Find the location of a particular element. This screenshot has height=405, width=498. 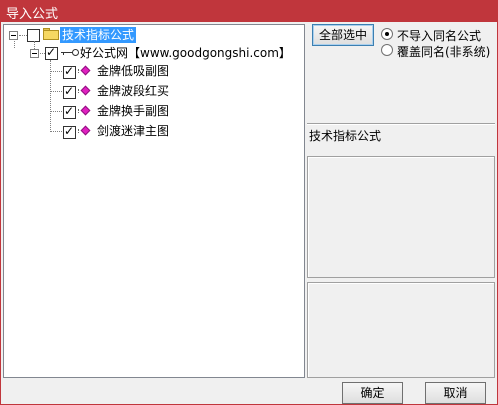

tree-root-label: 技术指标公式 is located at coordinates (98, 35).